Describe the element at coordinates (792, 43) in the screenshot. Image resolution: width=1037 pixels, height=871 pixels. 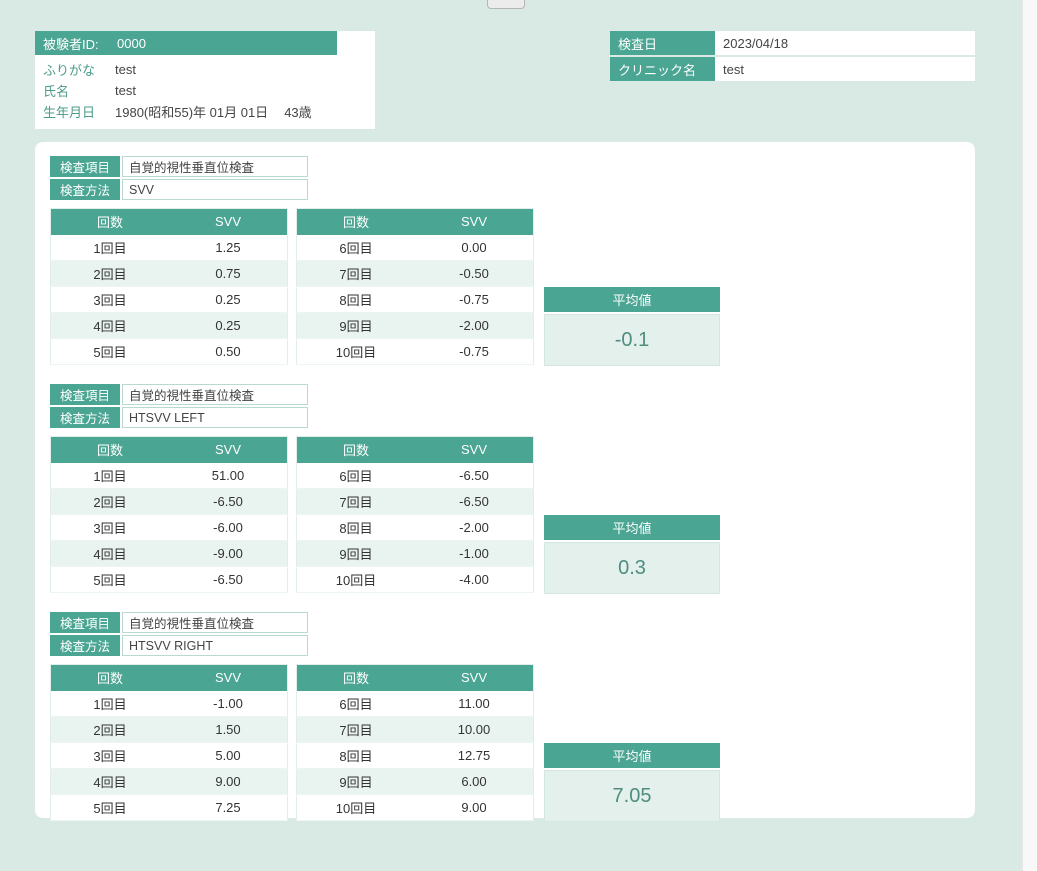
I see `exam-date-row: 検査日 2023/04/18` at that location.